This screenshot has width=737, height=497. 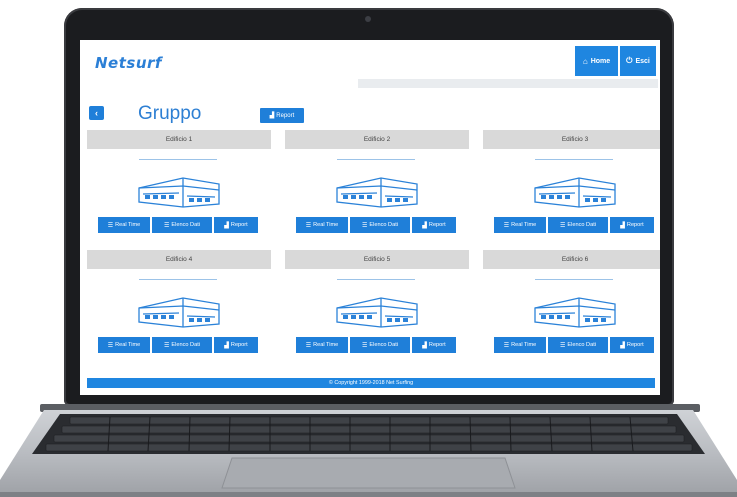 I want to click on building-card: Edificio 4 ☰ Real Time ☰ Elenco Dati ▟ Report, so click(x=179, y=312).